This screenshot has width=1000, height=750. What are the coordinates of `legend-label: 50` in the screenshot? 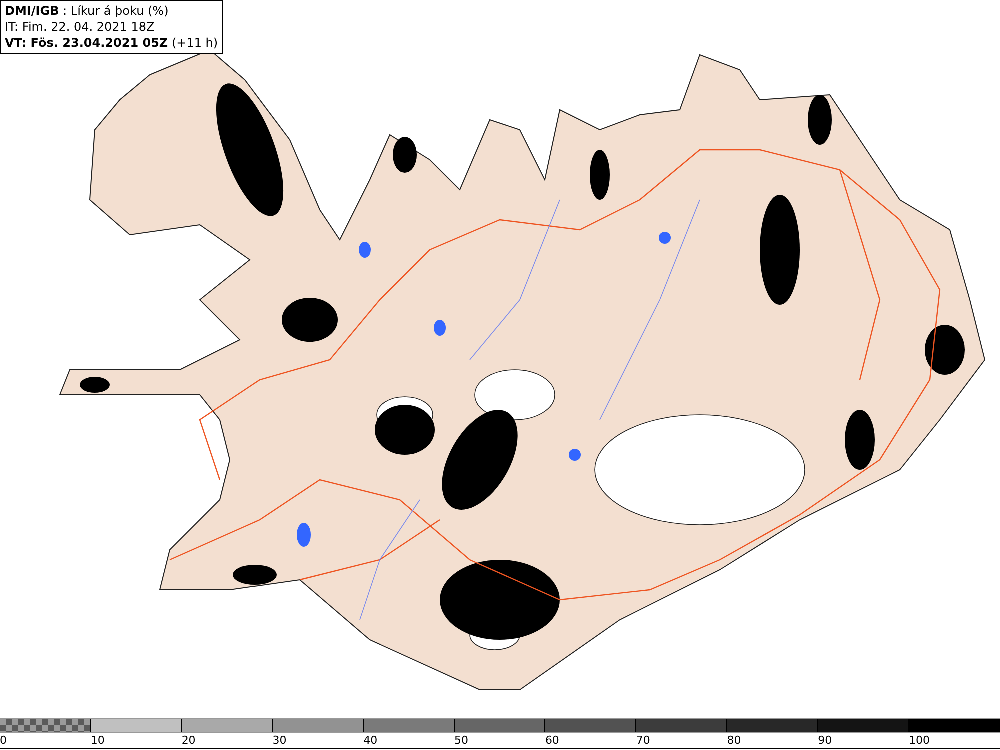 It's located at (461, 740).